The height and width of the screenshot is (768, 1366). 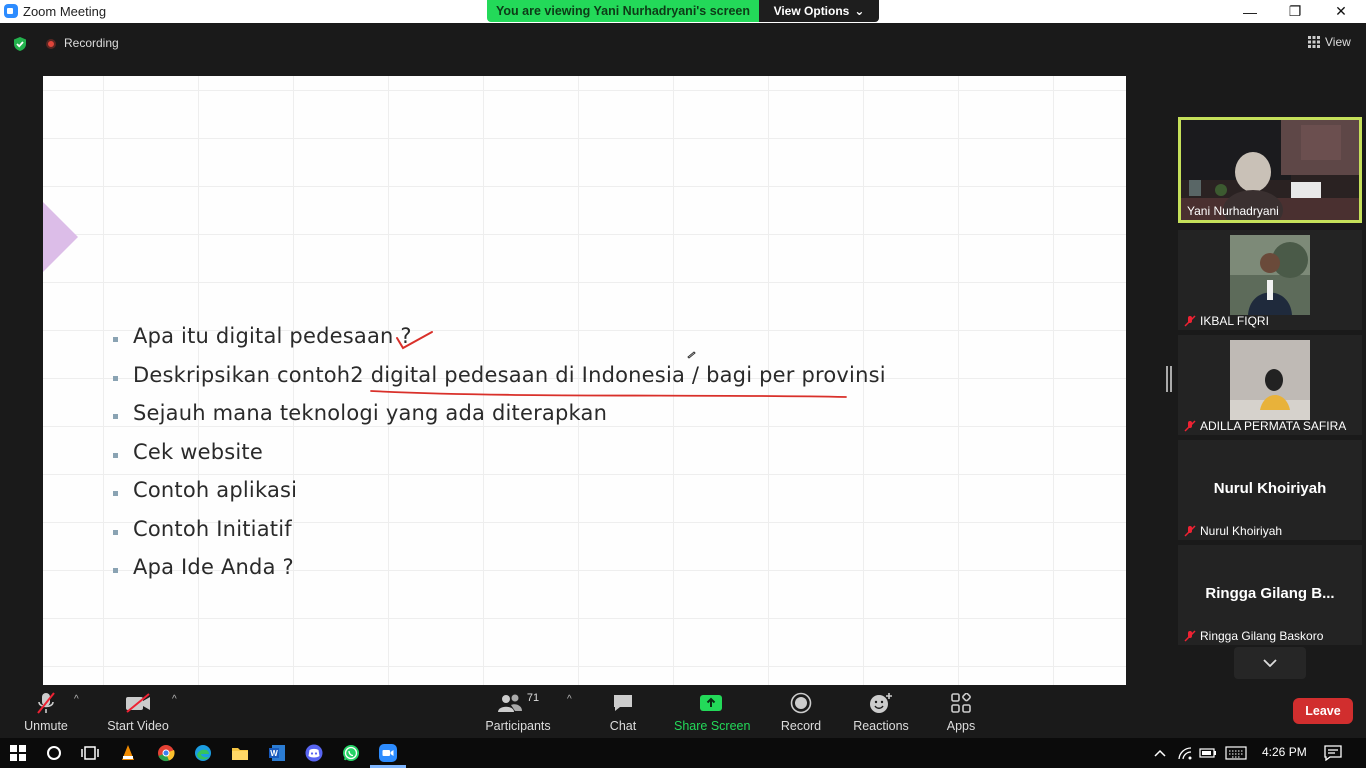 I want to click on participants-icon, so click(x=509, y=703).